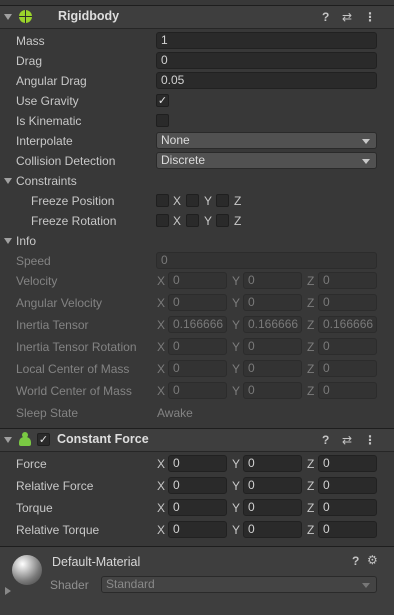  What do you see at coordinates (161, 369) in the screenshot?
I see `local-com-x-label: X` at bounding box center [161, 369].